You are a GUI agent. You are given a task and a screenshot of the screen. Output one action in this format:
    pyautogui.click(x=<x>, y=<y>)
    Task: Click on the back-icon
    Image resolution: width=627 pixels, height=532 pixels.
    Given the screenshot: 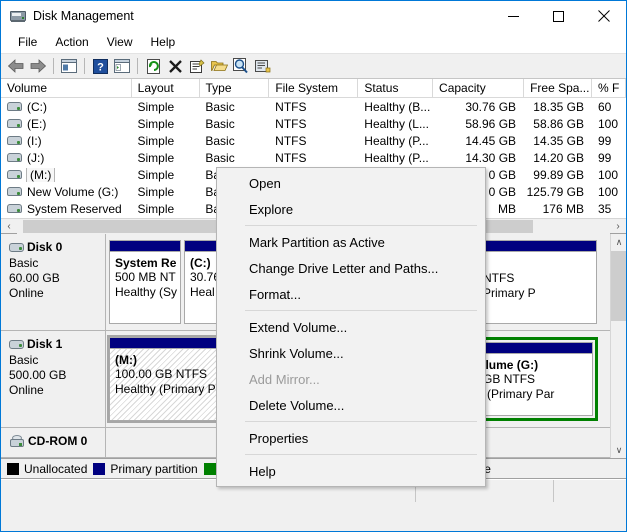 What is the action you would take?
    pyautogui.click(x=16, y=66)
    